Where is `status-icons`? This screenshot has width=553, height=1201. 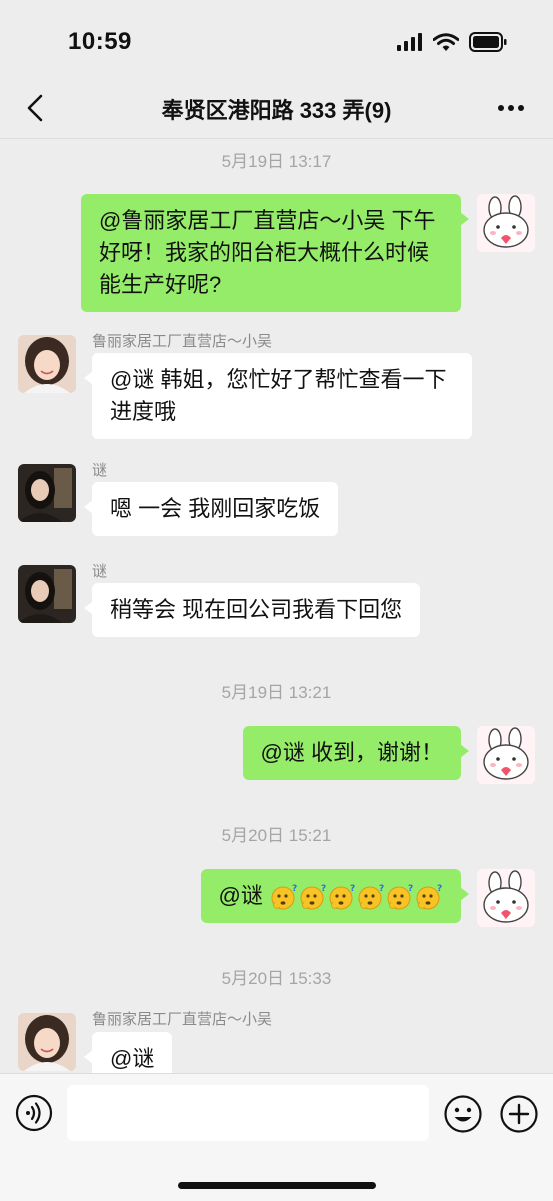 status-icons is located at coordinates (452, 42).